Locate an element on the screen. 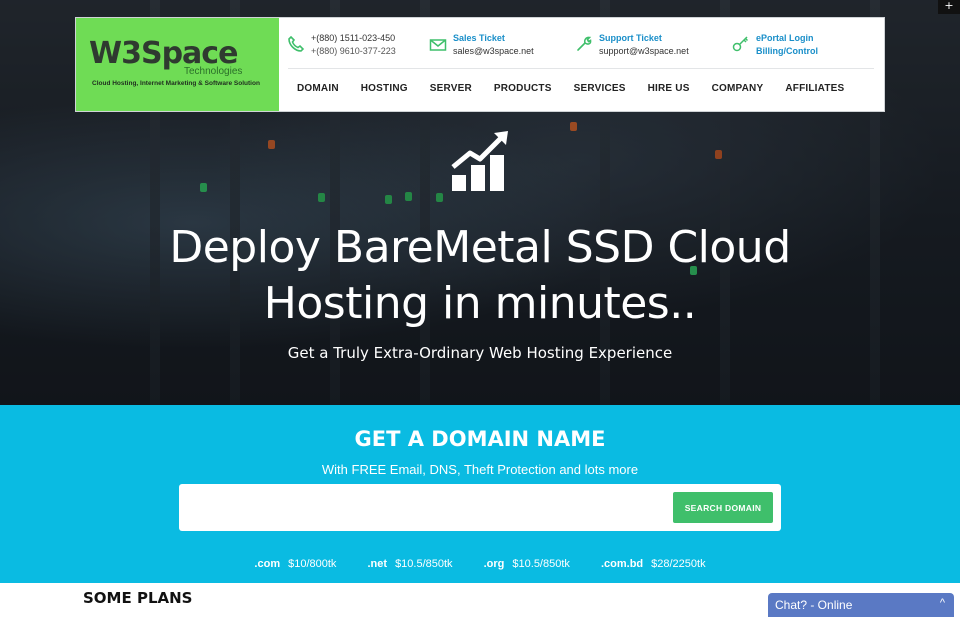 The height and width of the screenshot is (617, 960). envelope-icon is located at coordinates (438, 45).